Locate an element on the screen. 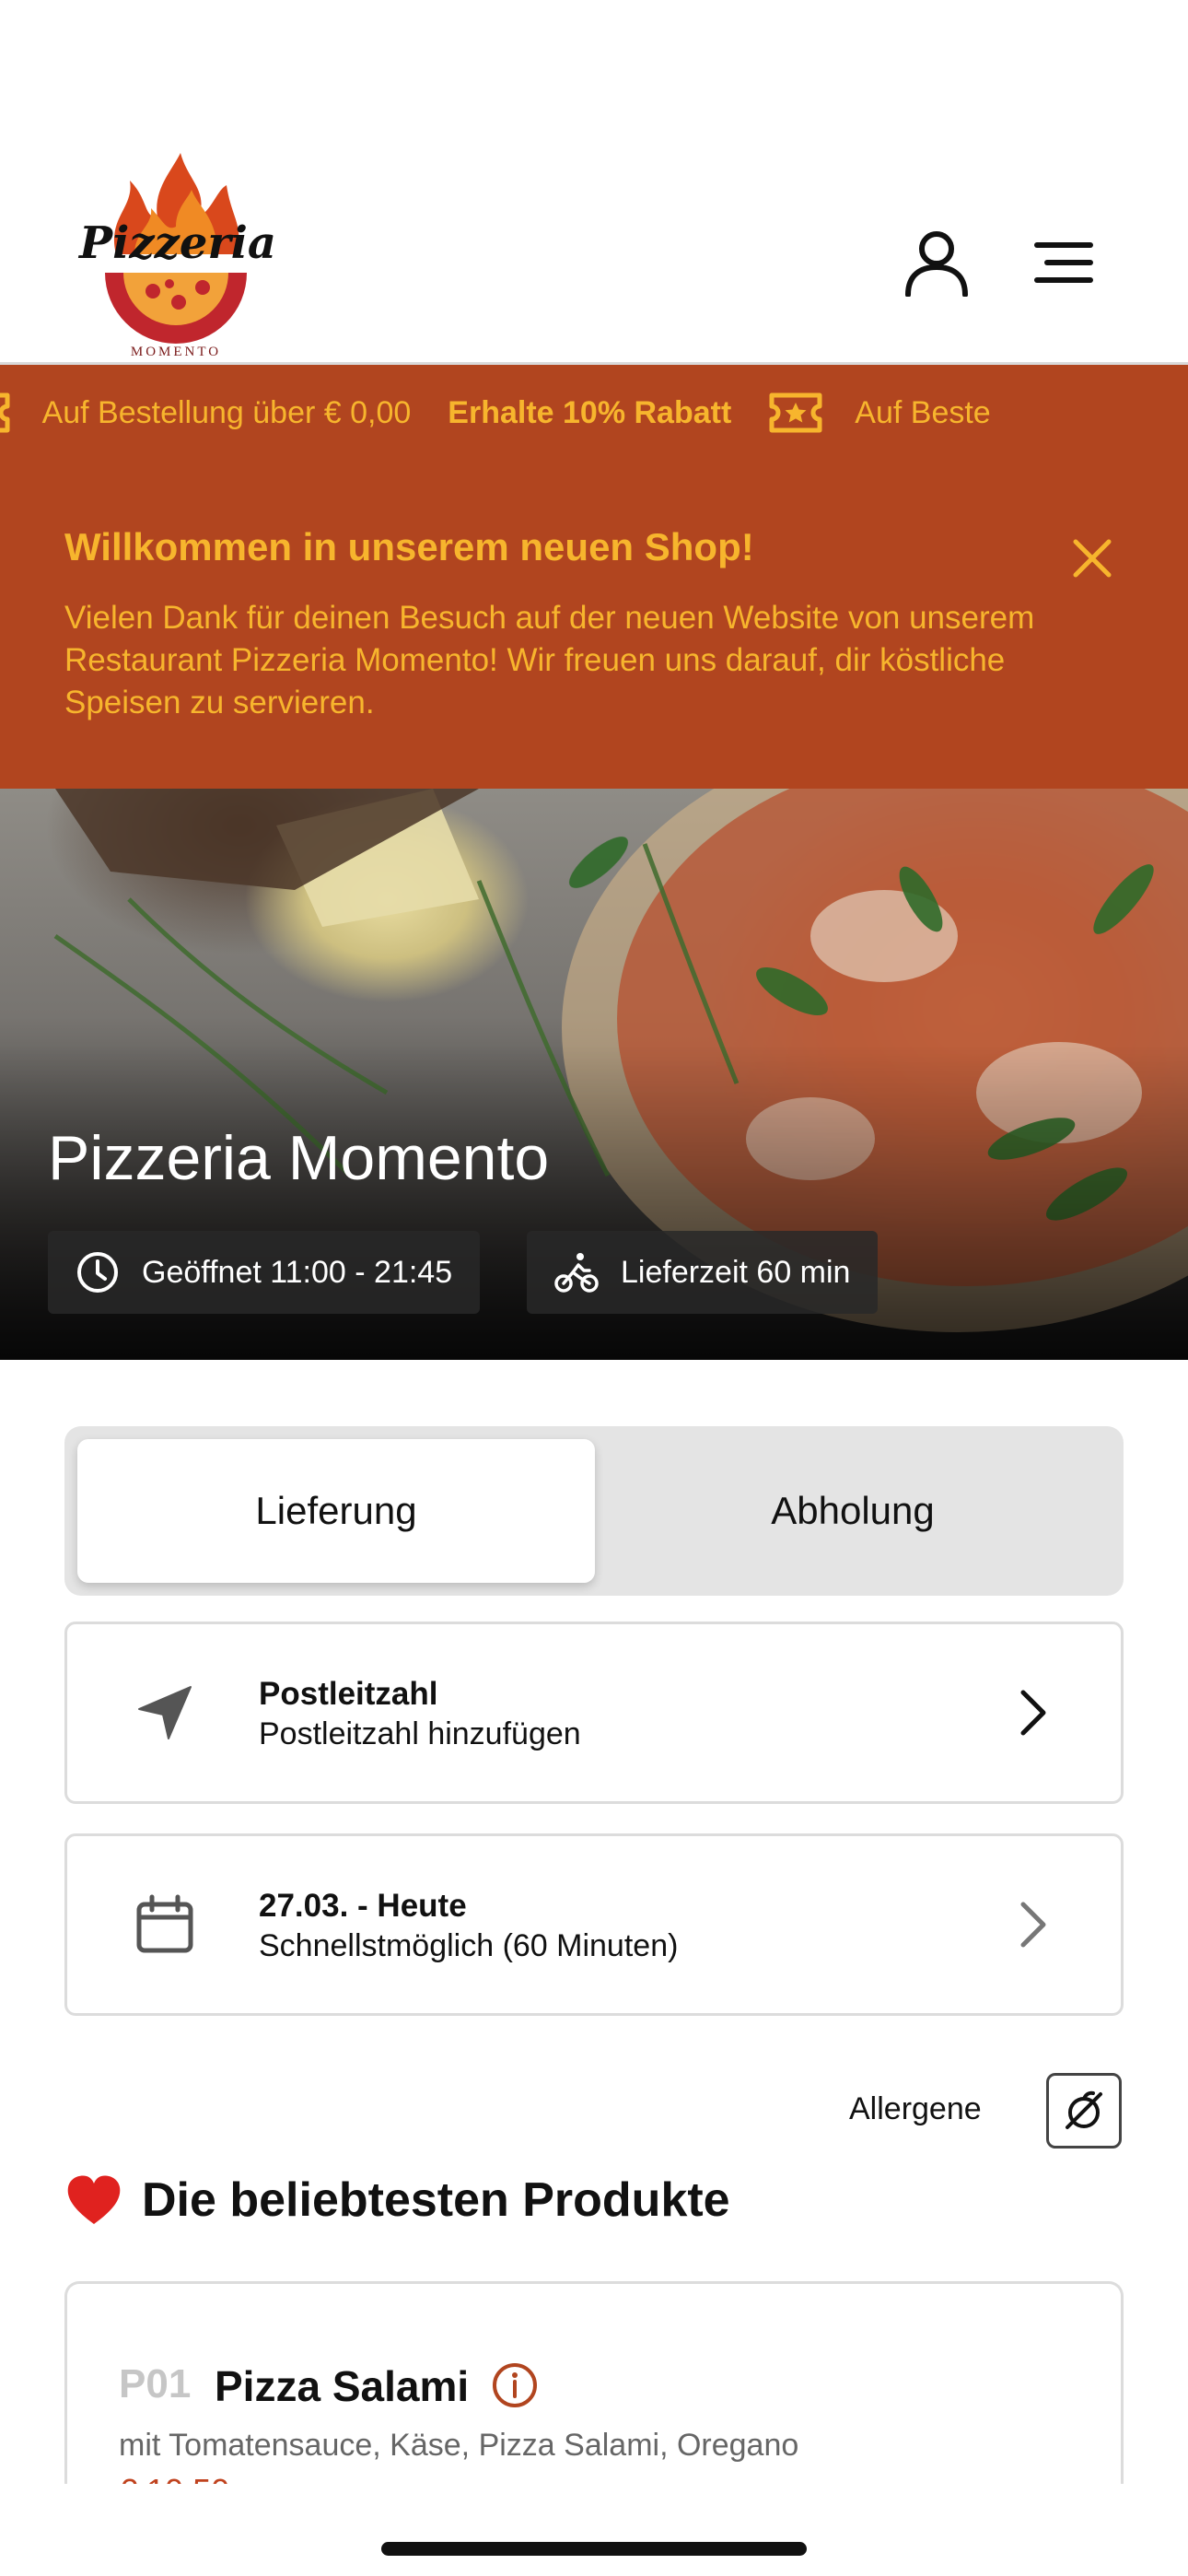 Image resolution: width=1188 pixels, height=2576 pixels. allergens-label: Allergene is located at coordinates (915, 2108).